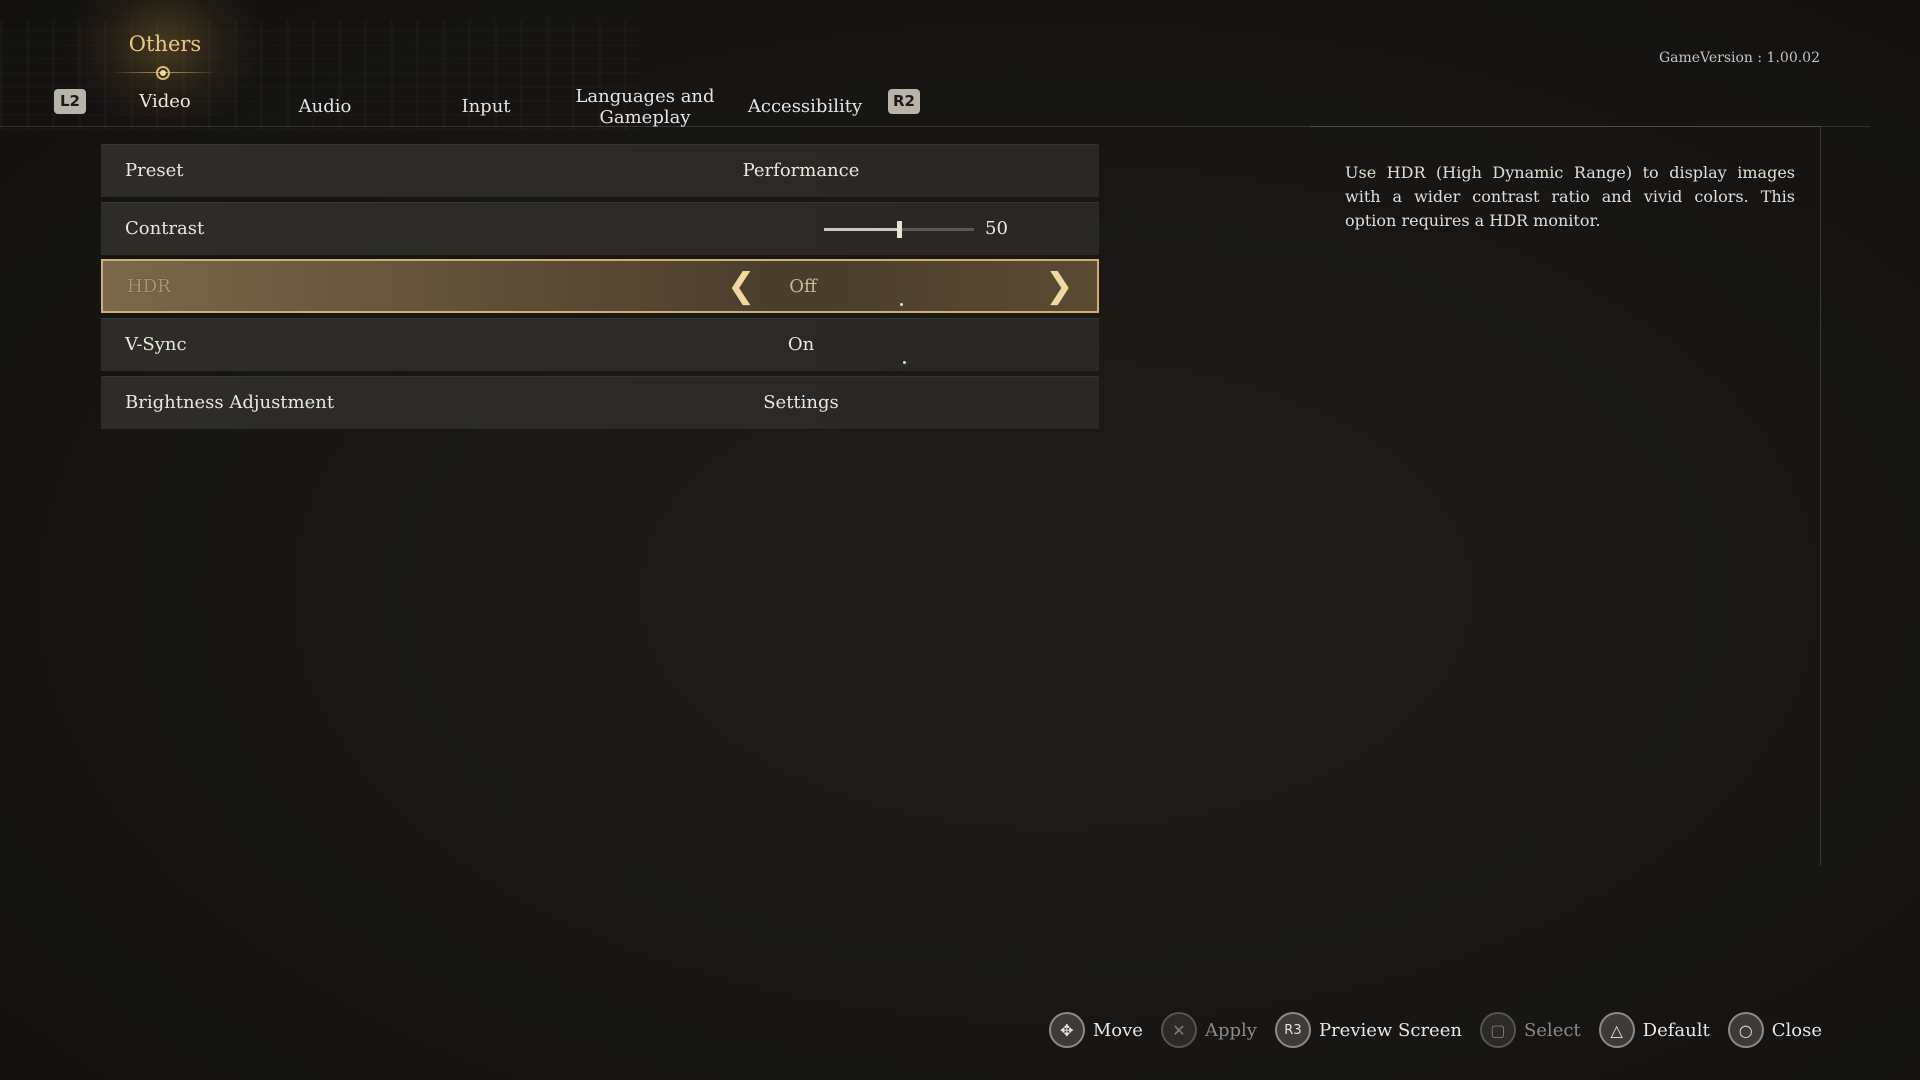 The width and height of the screenshot is (1920, 1080). I want to click on setting-row-brightness-adjustment: Brightness Adjustment Settings, so click(600, 402).